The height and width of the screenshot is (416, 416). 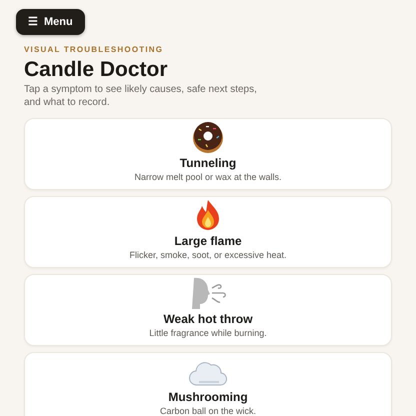 I want to click on menu-button: ☰ Menu, so click(x=50, y=22).